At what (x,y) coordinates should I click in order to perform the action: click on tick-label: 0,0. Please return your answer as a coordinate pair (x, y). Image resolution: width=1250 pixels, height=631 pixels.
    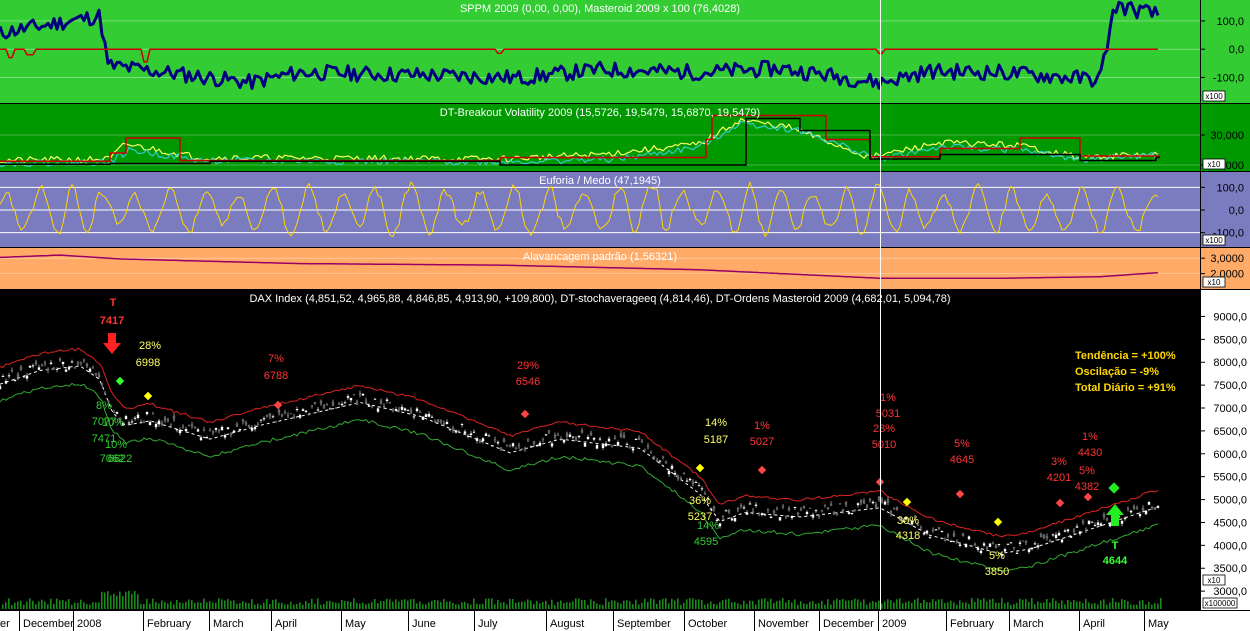
    Looking at the image, I should click on (1236, 211).